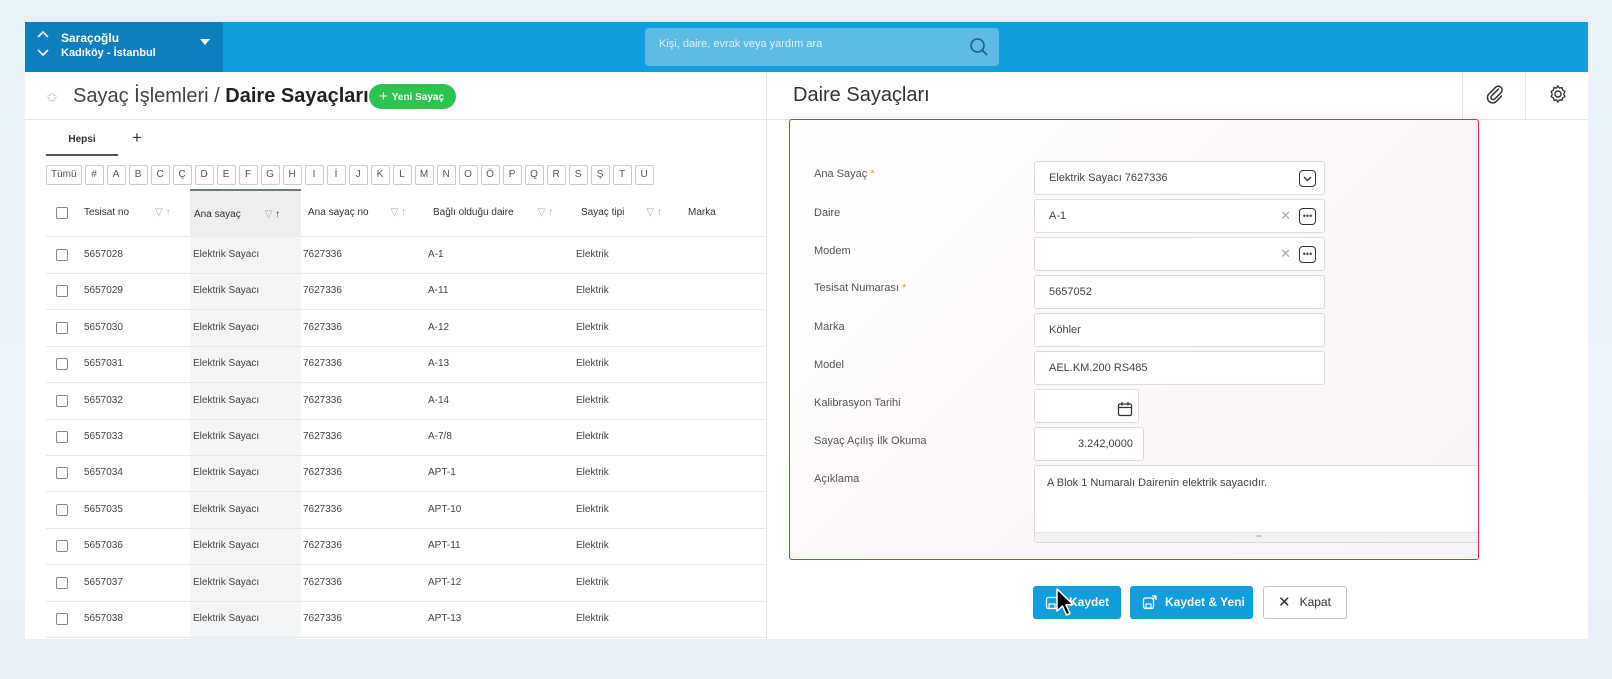 This screenshot has width=1612, height=679. I want to click on letter-filter: A, so click(116, 175).